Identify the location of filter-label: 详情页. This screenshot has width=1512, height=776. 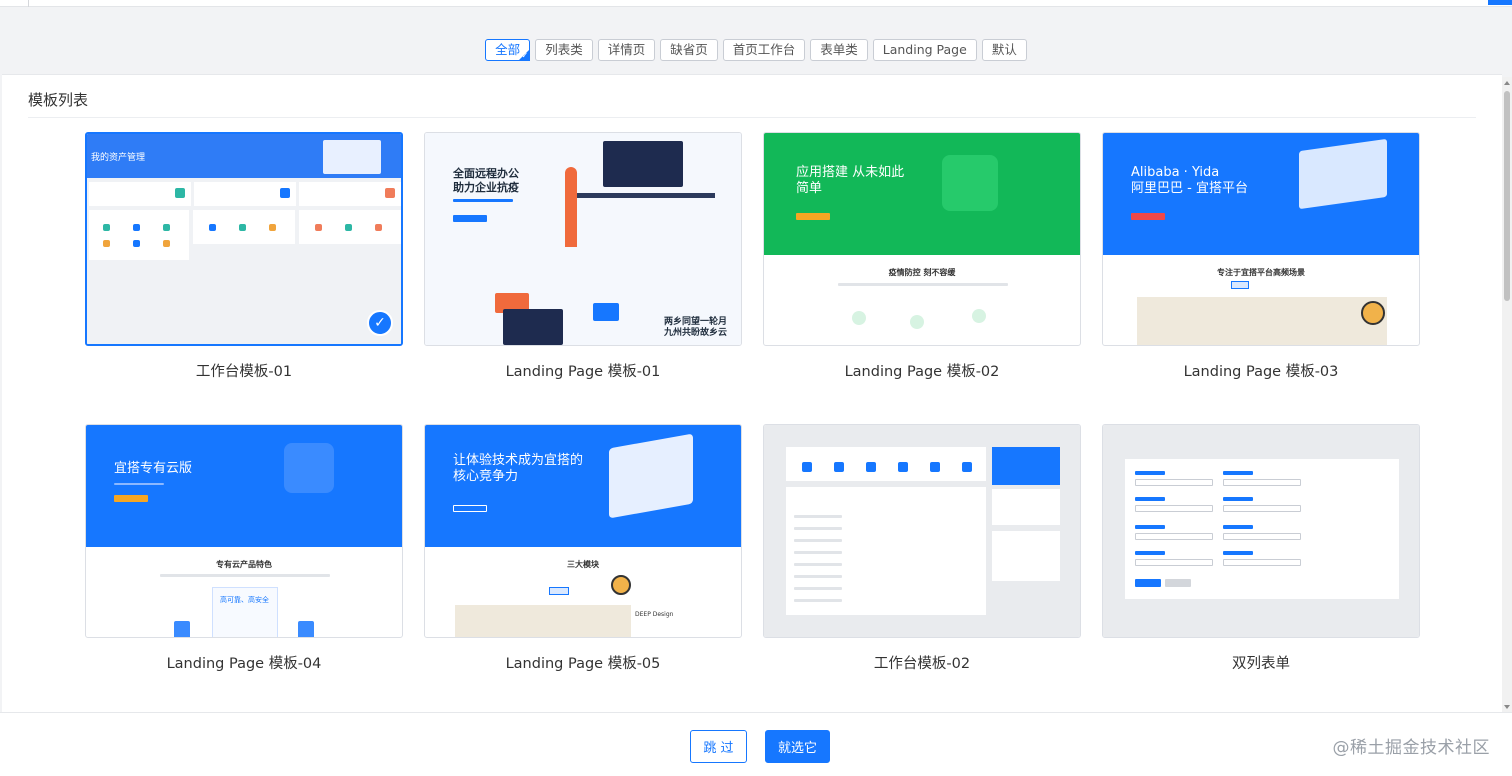
(626, 49).